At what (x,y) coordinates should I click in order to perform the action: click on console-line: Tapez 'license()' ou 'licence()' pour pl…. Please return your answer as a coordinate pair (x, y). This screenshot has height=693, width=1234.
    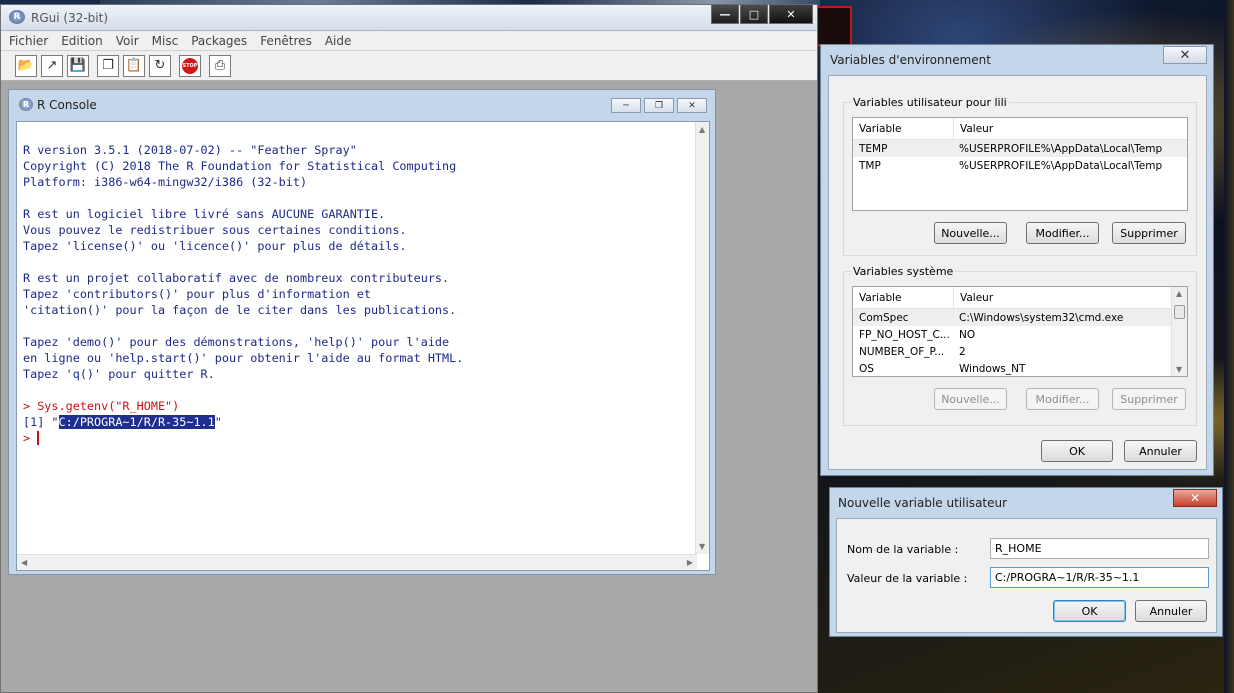
    Looking at the image, I should click on (215, 246).